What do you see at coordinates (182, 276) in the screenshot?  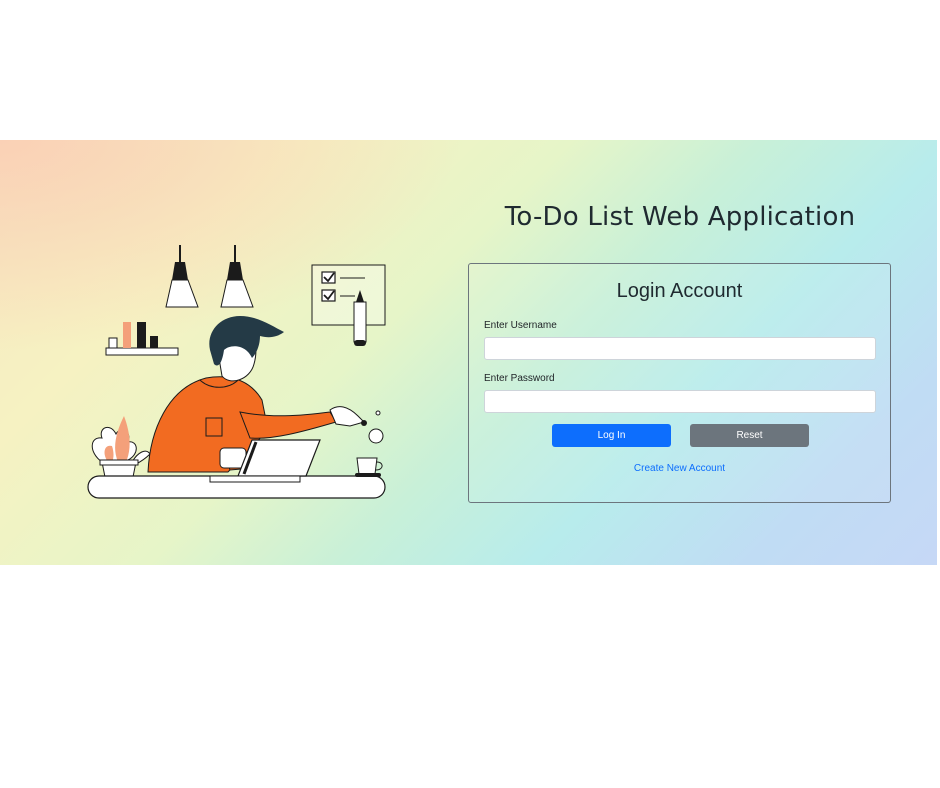 I see `lamp-left-icon` at bounding box center [182, 276].